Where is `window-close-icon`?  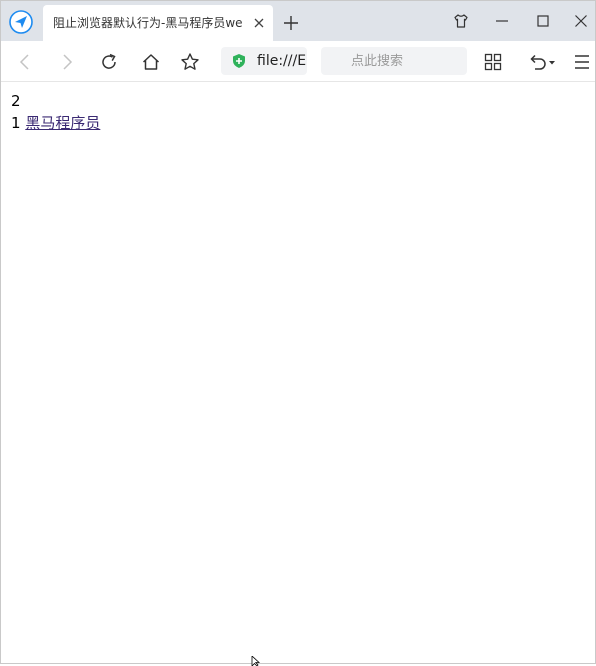 window-close-icon is located at coordinates (581, 21).